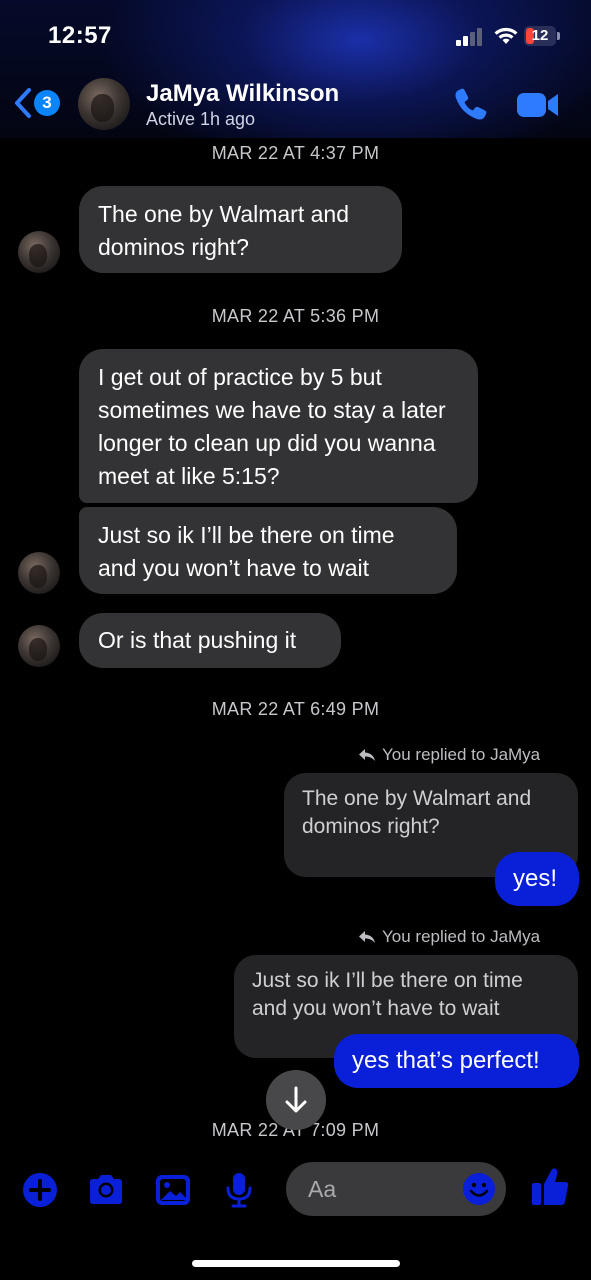 The image size is (591, 1280). I want to click on thumbs-up-icon, so click(550, 1187).